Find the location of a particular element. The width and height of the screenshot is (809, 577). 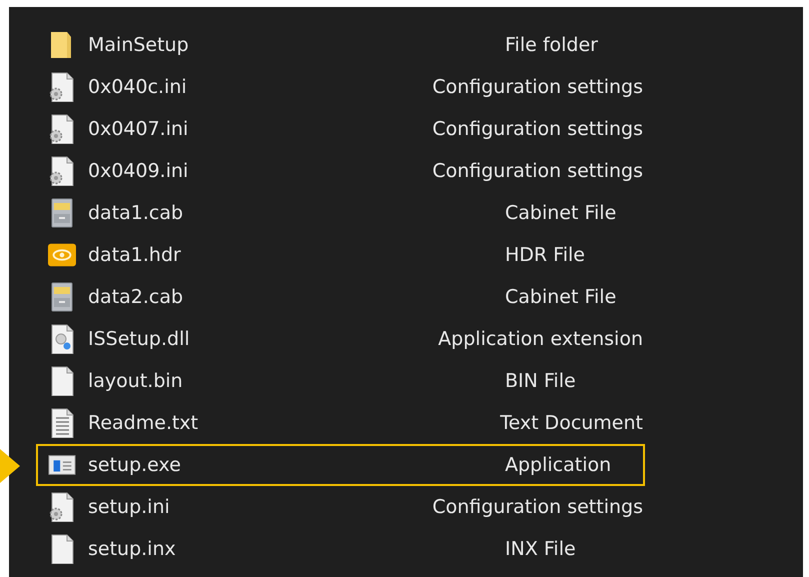

file-name: setup.inx is located at coordinates (132, 549).